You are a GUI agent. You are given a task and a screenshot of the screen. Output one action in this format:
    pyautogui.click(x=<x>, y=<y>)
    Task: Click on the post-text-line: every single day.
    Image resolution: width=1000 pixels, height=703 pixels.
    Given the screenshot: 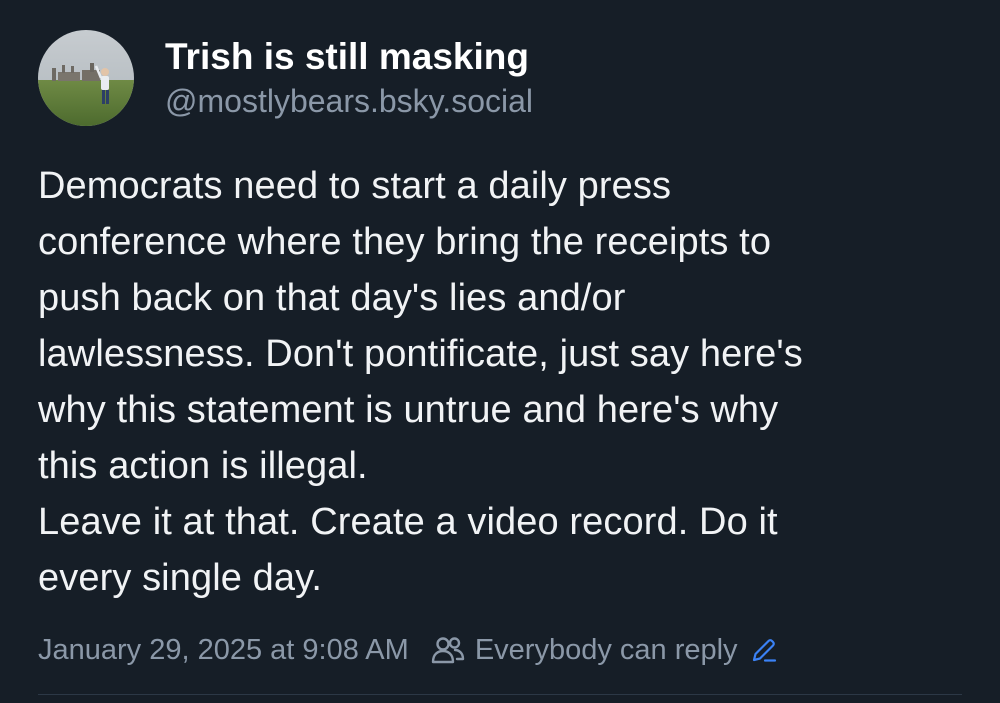 What is the action you would take?
    pyautogui.click(x=180, y=578)
    